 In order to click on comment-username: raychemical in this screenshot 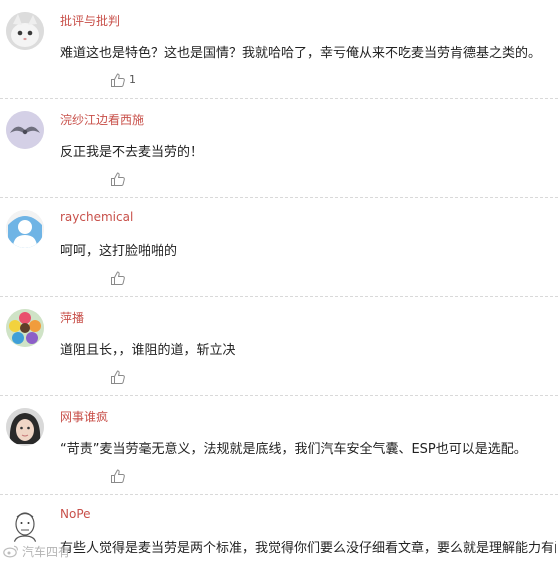, I will do `click(96, 217)`.